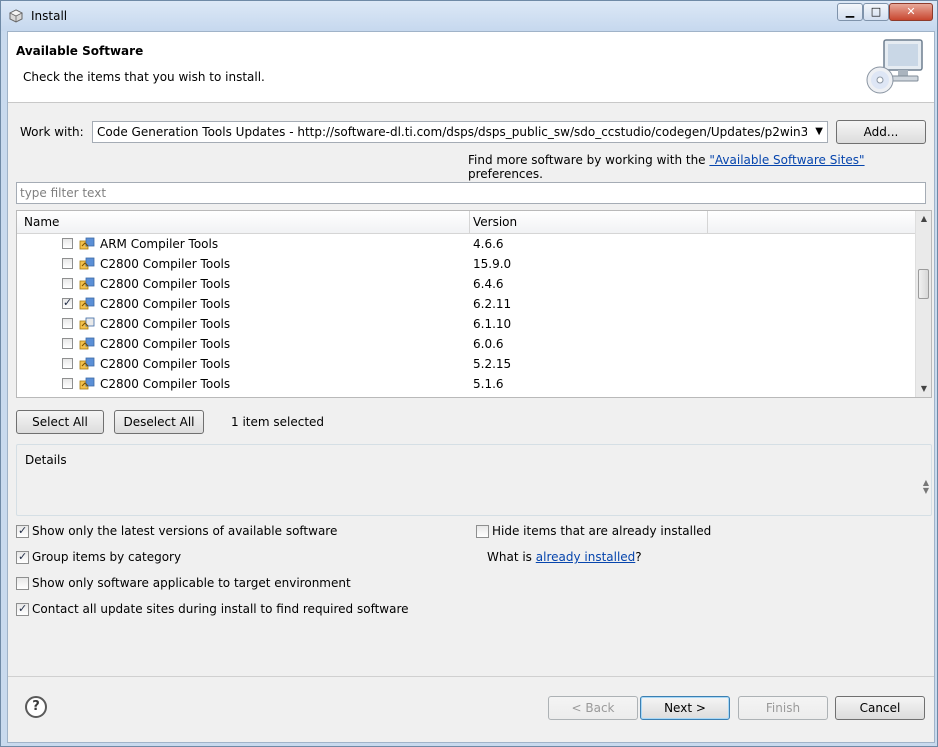  Describe the element at coordinates (923, 284) in the screenshot. I see `scroll-thumb` at that location.